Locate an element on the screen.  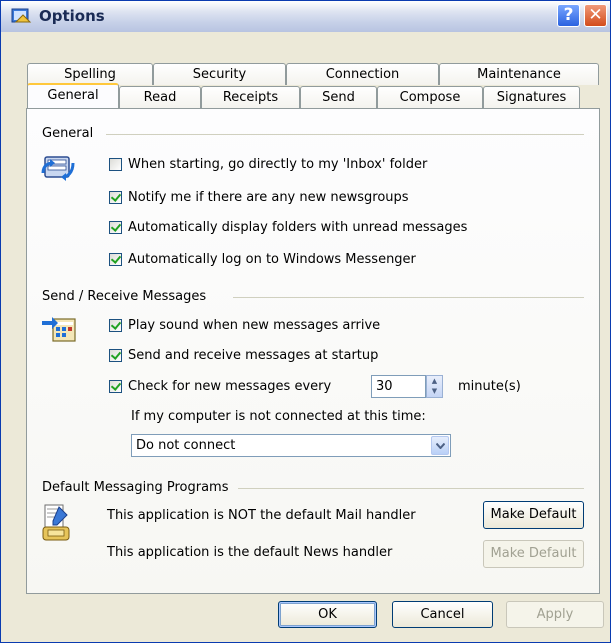
default-programs-group-title: Default Messaging Programs is located at coordinates (135, 487).